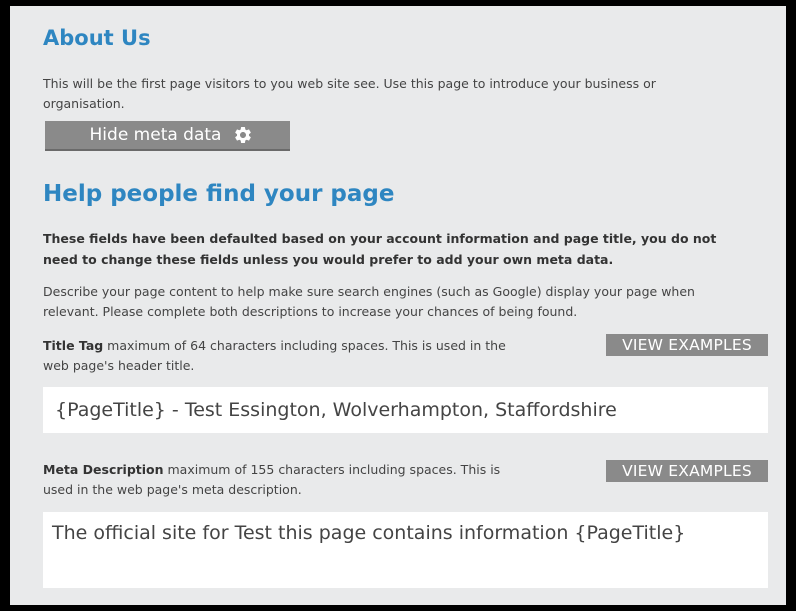  What do you see at coordinates (687, 345) in the screenshot?
I see `title-tag-view-examples-button: VIEW EXAMPLES` at bounding box center [687, 345].